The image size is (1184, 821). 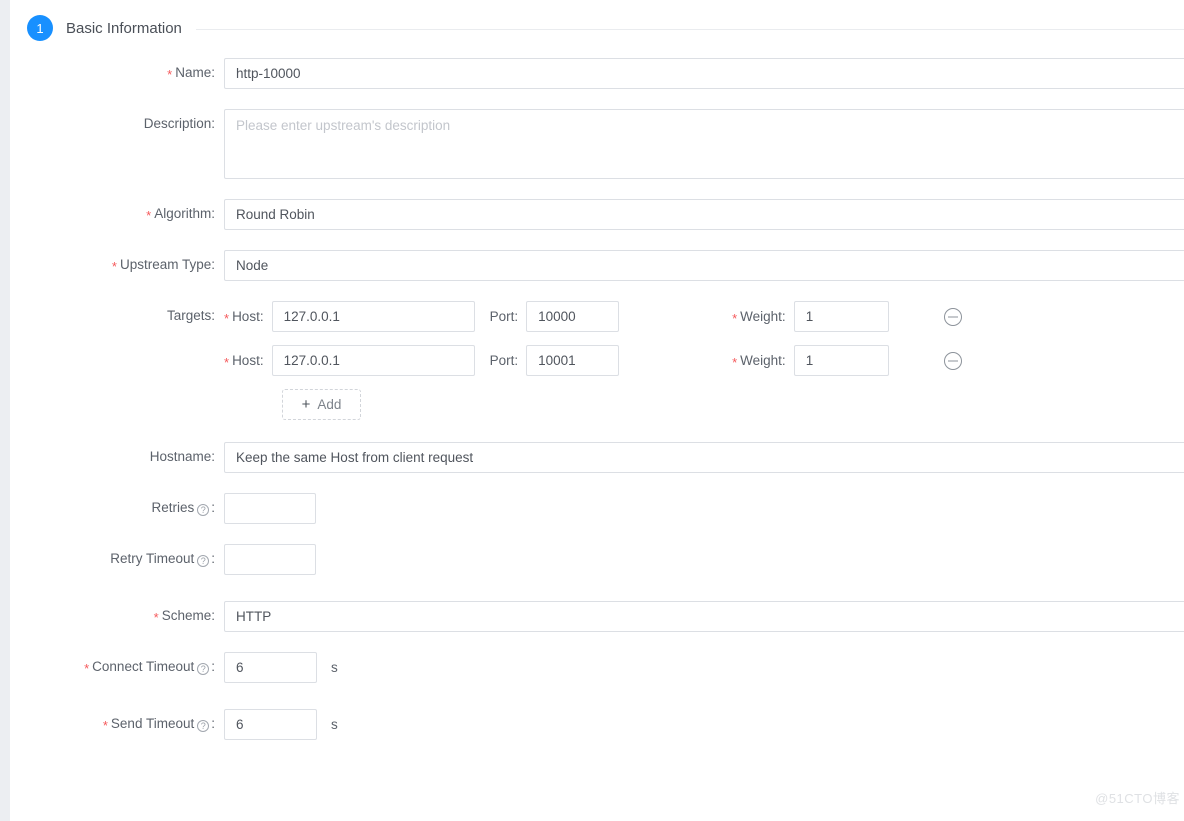 I want to click on hostname-select: Keep the same Host from client request, so click(x=704, y=457).